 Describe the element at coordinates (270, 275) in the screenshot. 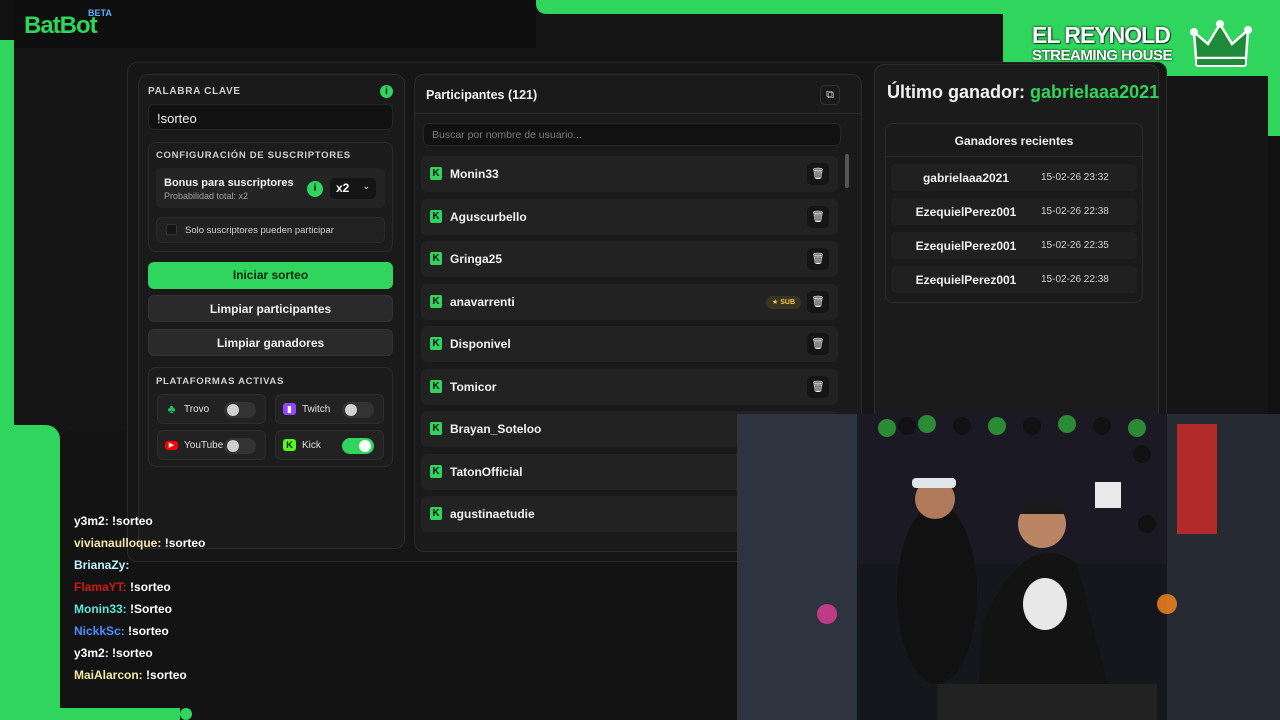

I see `start-raffle-button: Iniciar sorteo` at that location.